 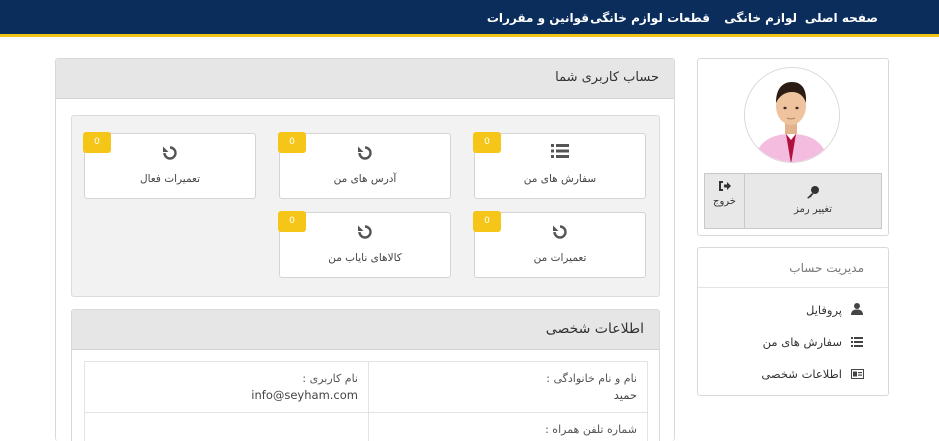 I want to click on account-menu-header: مدیریت حساب, so click(x=793, y=268).